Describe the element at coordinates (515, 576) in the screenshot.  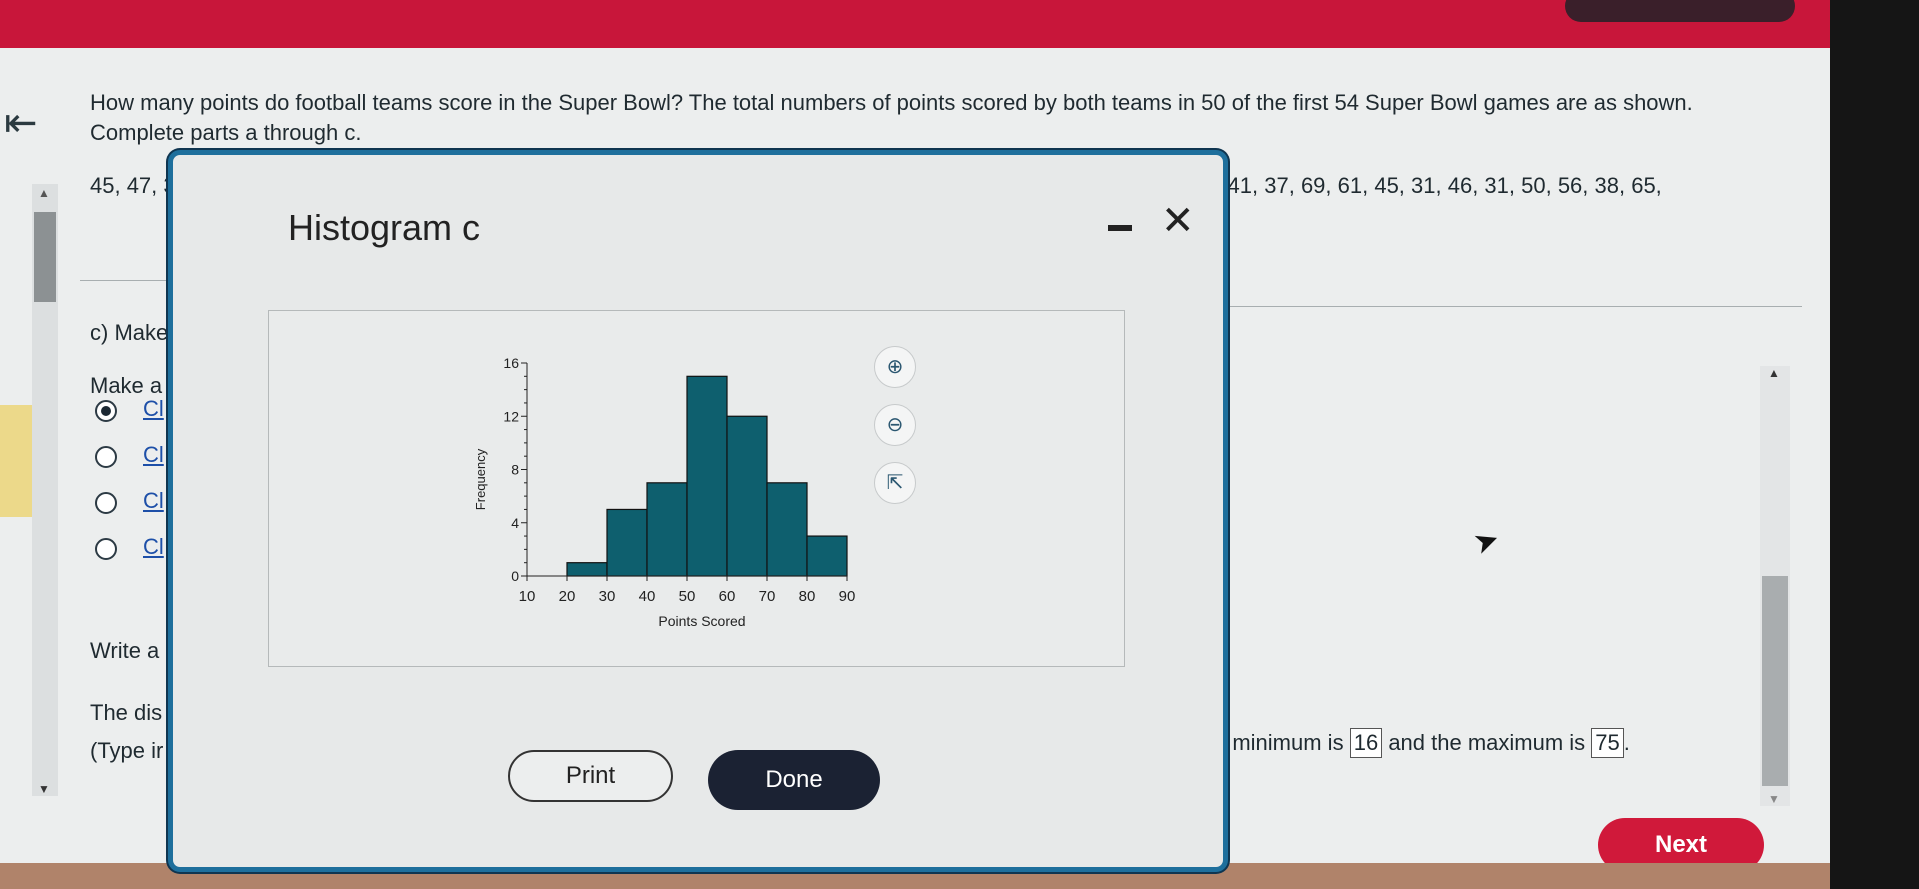
I see `y-tick-label: 0` at that location.